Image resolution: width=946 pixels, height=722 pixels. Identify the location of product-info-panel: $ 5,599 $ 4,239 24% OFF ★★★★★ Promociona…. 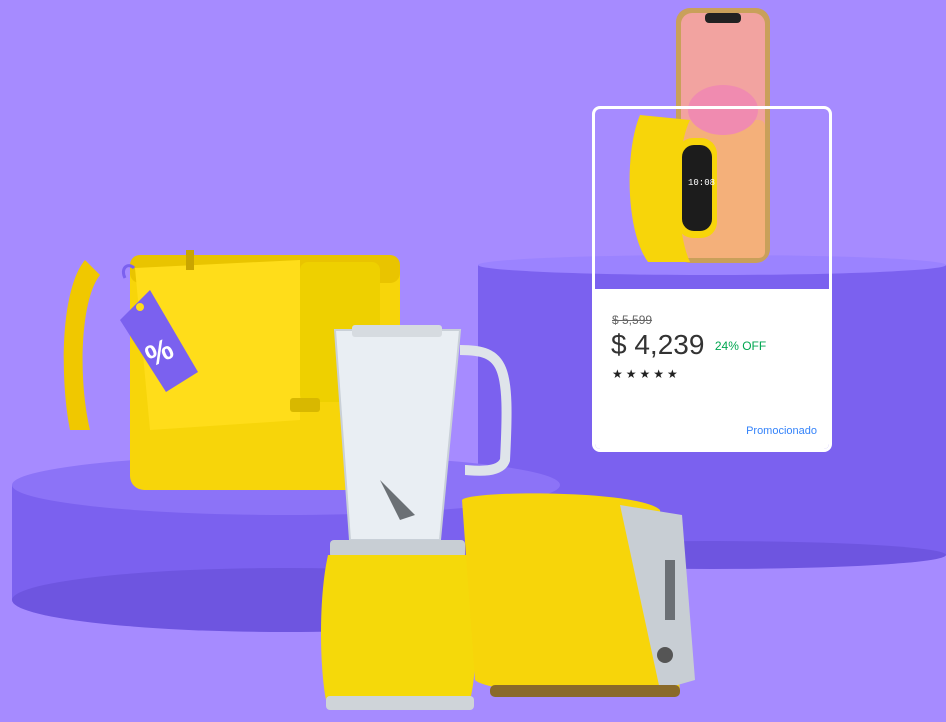
(712, 369).